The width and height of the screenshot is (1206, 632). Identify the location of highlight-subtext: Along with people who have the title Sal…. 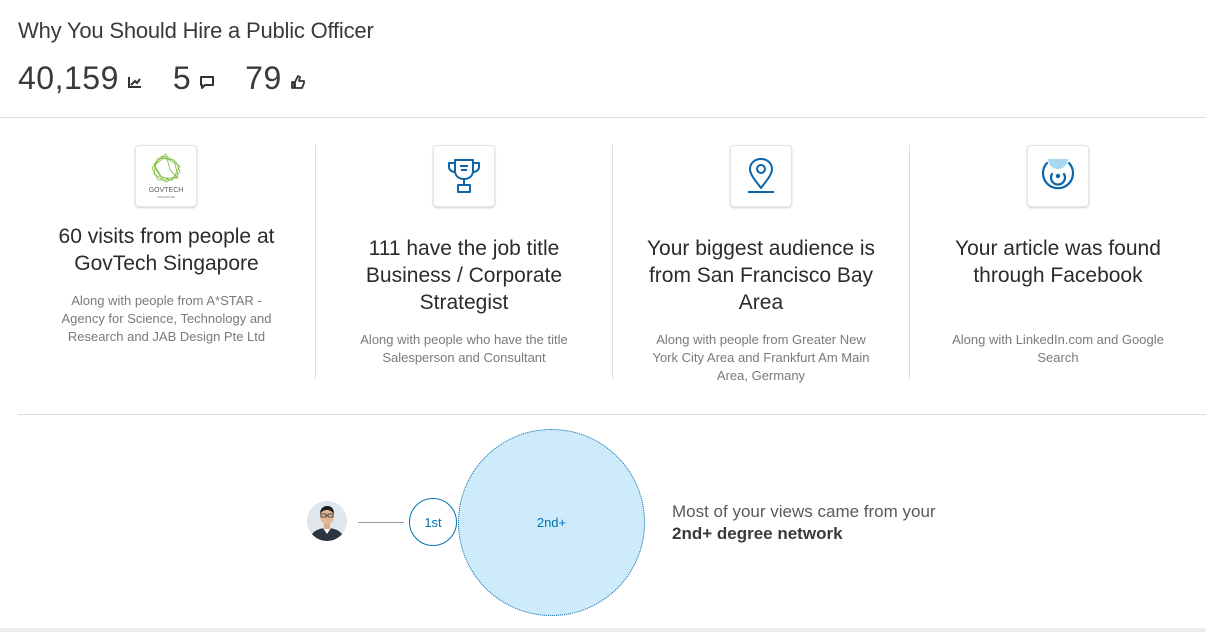
(464, 348).